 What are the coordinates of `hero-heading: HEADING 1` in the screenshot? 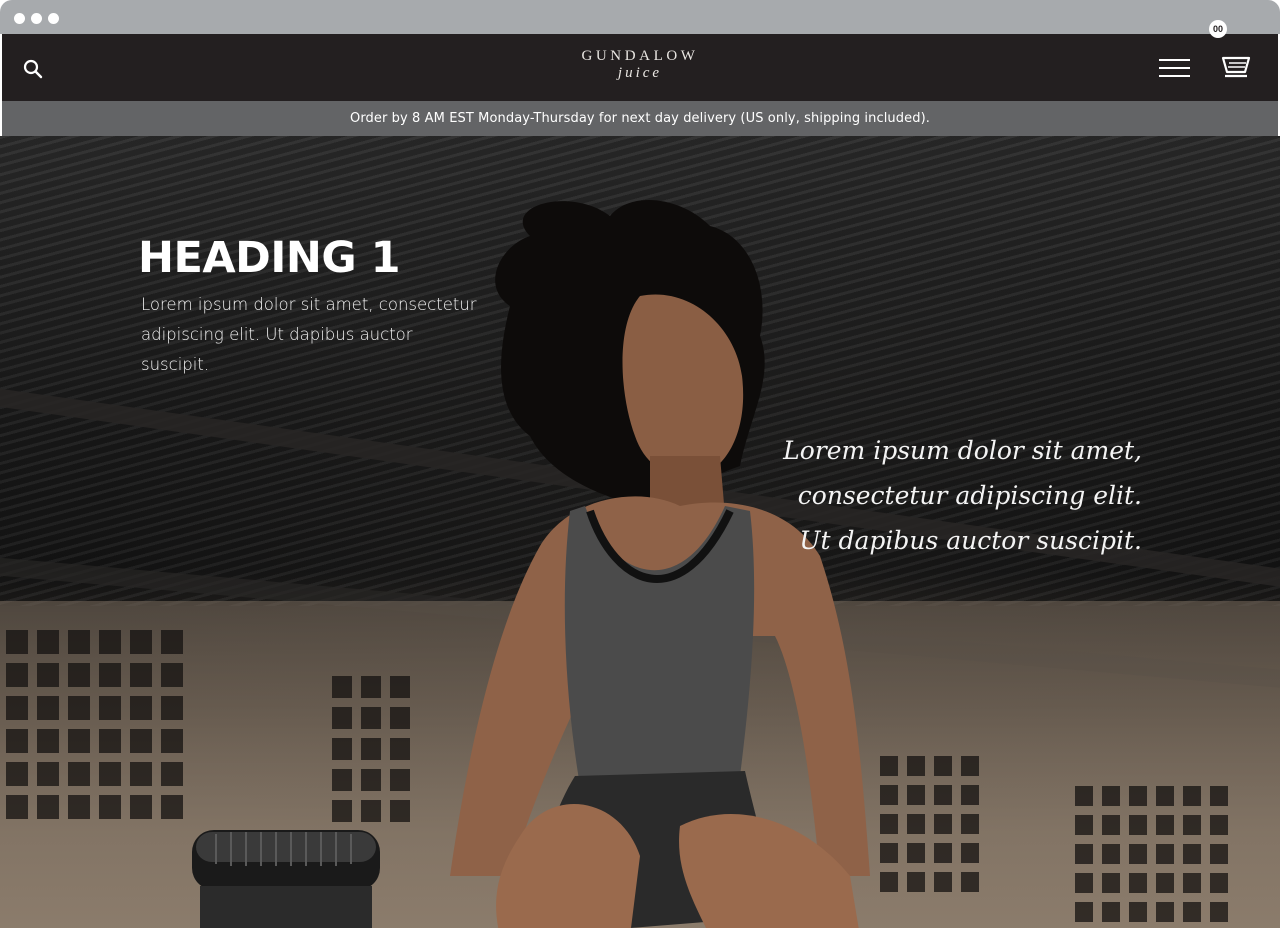 It's located at (269, 258).